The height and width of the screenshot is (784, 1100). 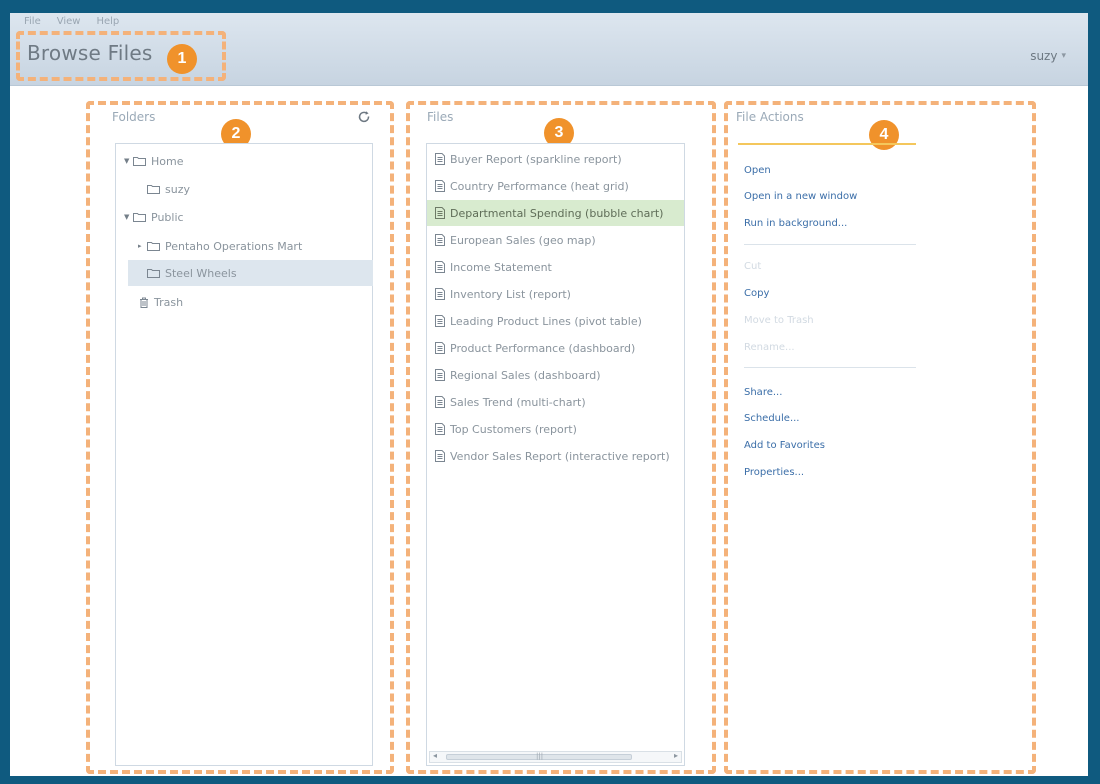 I want to click on file-row: Income Statement, so click(x=555, y=267).